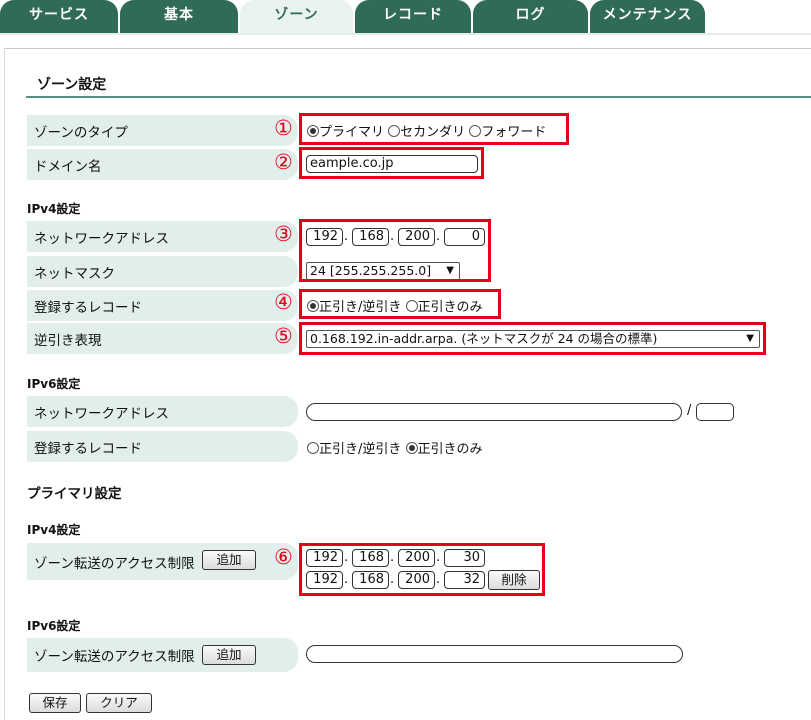 The image size is (811, 720). What do you see at coordinates (68, 340) in the screenshot?
I see `reverse-label-text: 逆引き表現` at bounding box center [68, 340].